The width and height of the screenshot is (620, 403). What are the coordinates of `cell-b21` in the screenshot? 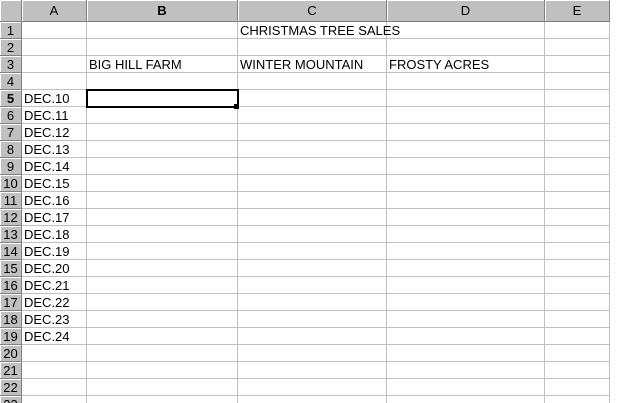 It's located at (162, 370).